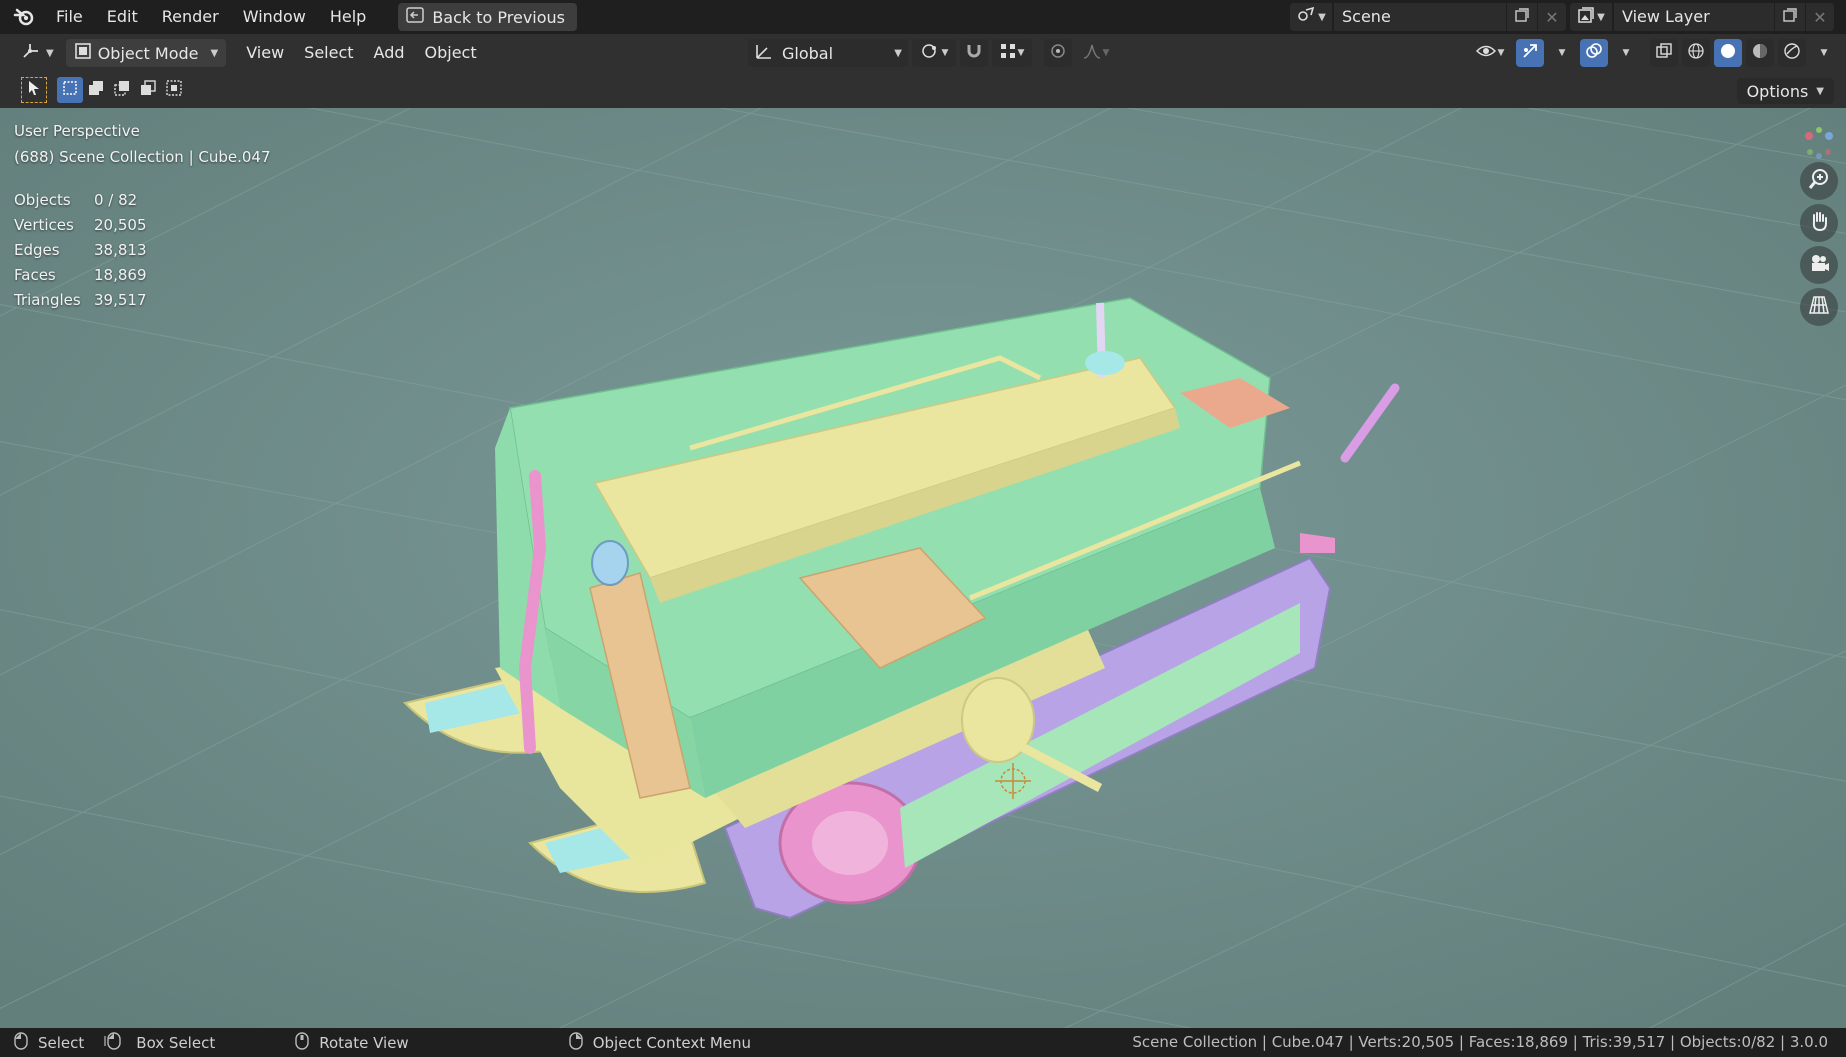 Image resolution: width=1846 pixels, height=1057 pixels. I want to click on viewport-collection-label: (688) Scene Collection | Cube.047, so click(142, 157).